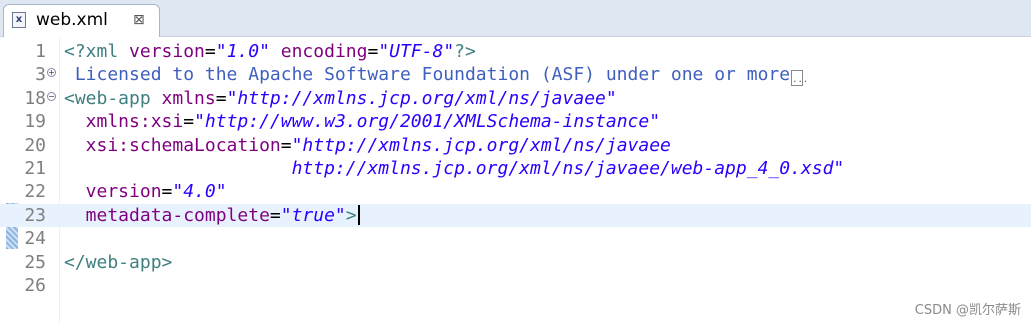 Image resolution: width=1031 pixels, height=324 pixels. What do you see at coordinates (515, 215) in the screenshot?
I see `code-line-23: 23 metadata-complete="true">` at bounding box center [515, 215].